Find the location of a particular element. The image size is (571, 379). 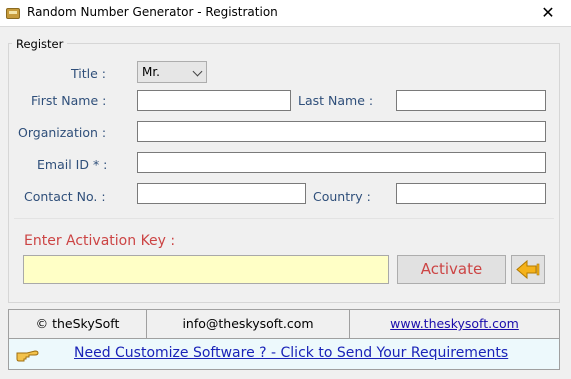

email-field is located at coordinates (341, 162).